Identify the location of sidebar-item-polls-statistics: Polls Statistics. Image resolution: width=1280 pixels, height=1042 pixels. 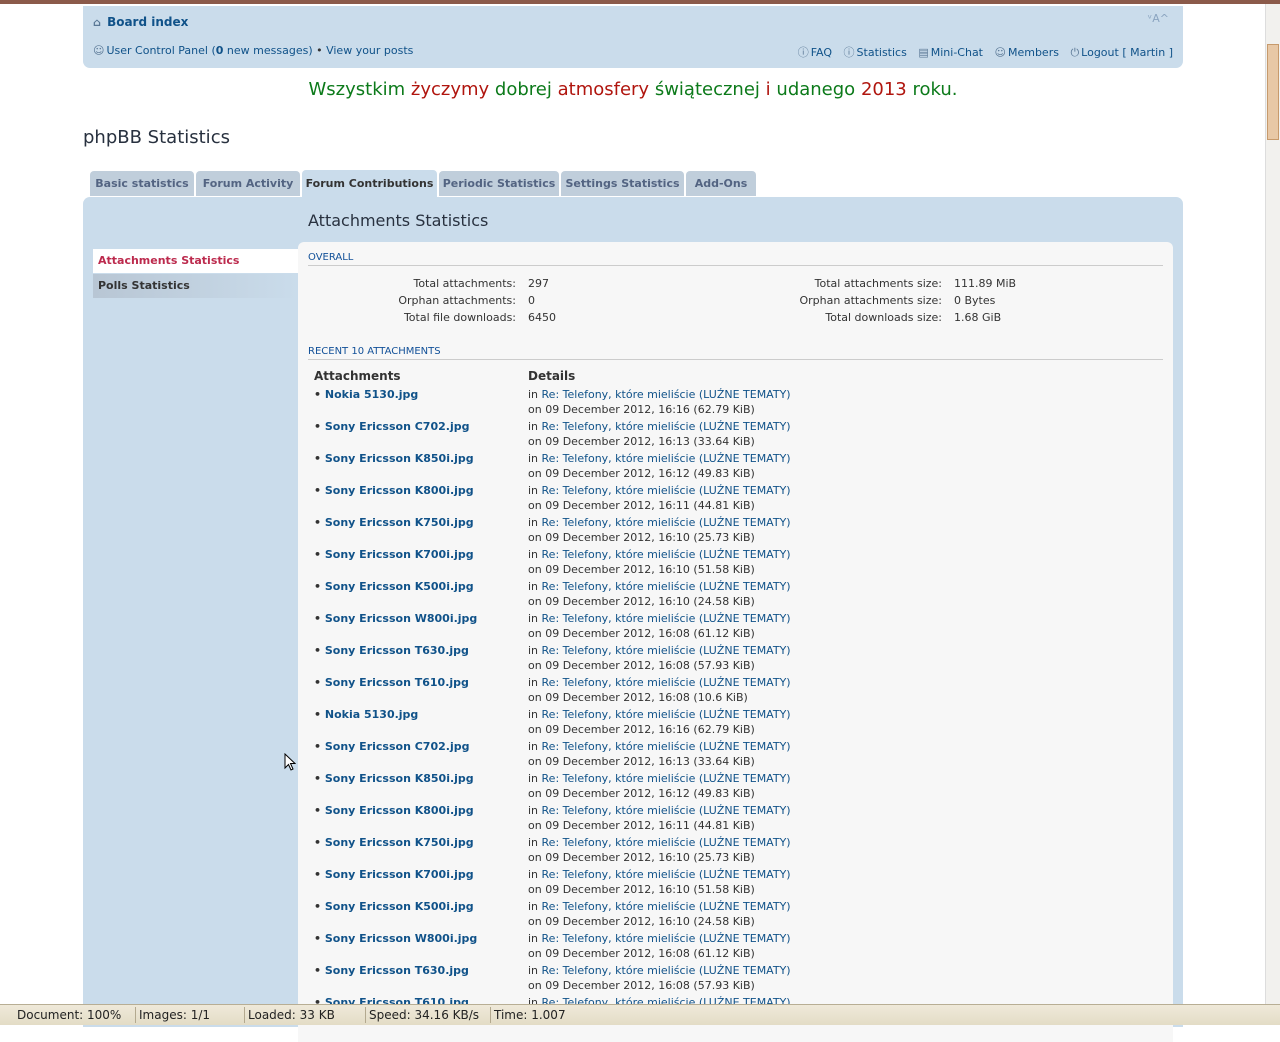
(195, 286).